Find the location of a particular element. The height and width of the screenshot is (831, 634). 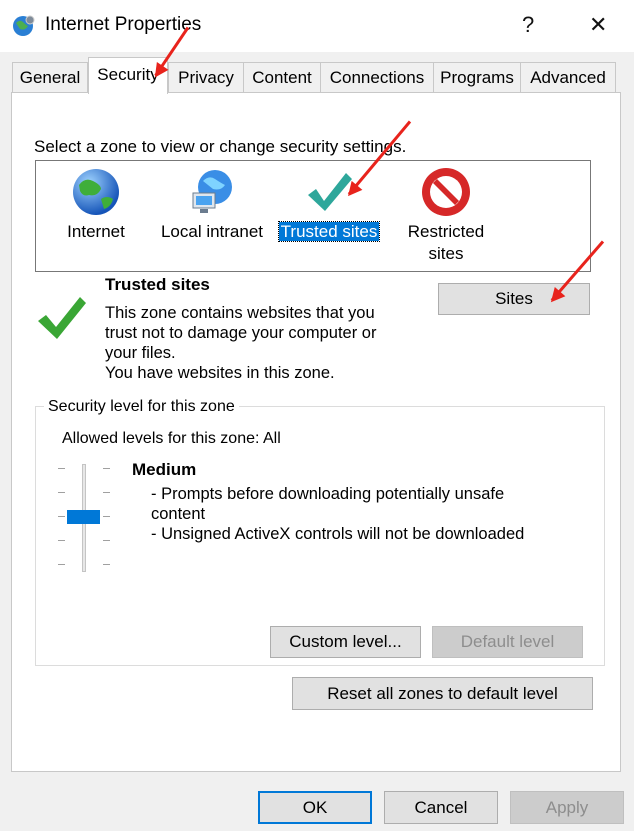

tab-content: Content is located at coordinates (282, 77).